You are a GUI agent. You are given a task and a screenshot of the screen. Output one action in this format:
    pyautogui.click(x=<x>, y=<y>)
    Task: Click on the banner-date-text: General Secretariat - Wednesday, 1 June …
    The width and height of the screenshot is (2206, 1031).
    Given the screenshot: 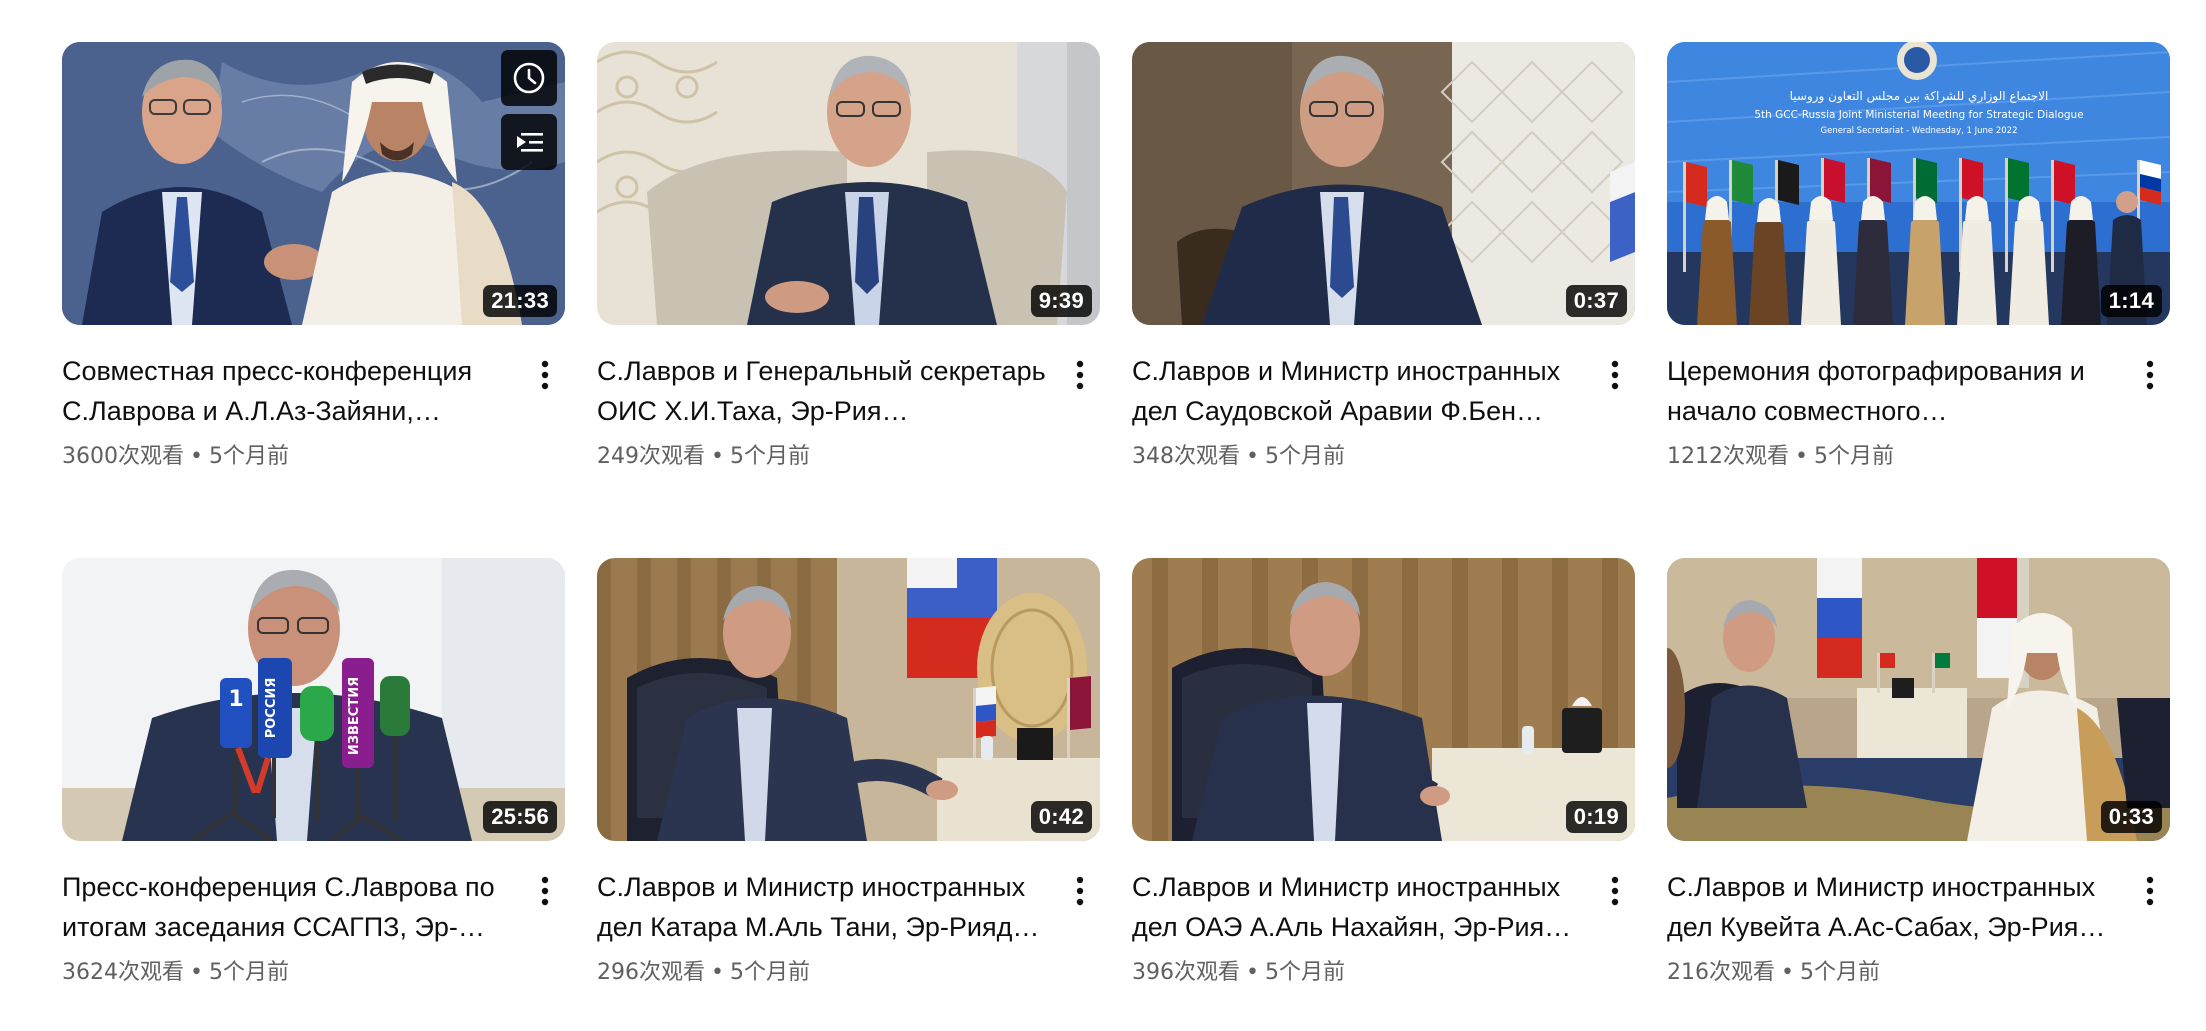 What is the action you would take?
    pyautogui.click(x=1918, y=131)
    